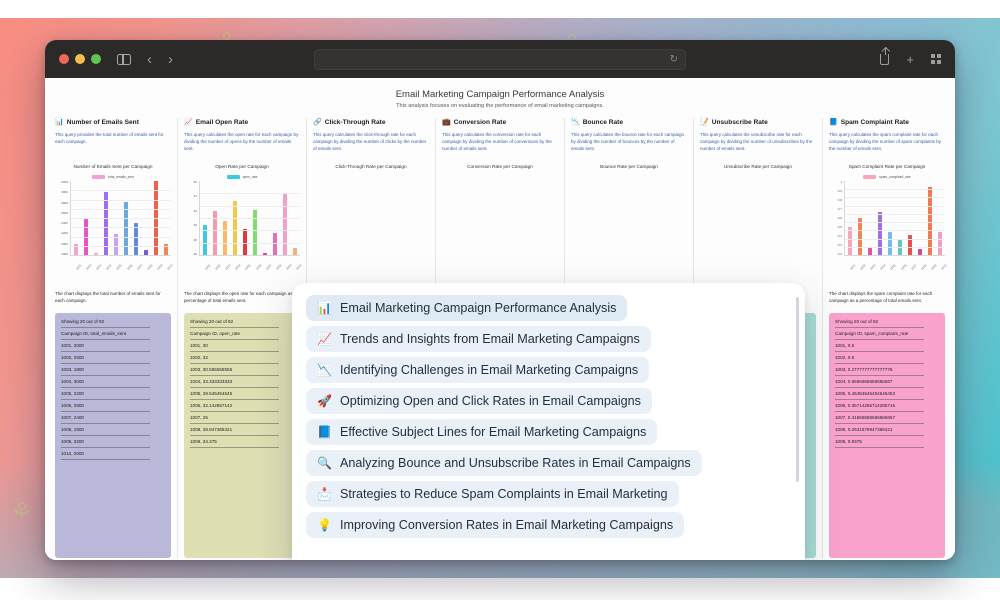 This screenshot has width=1000, height=600. I want to click on column-emoji-icon: 📊, so click(59, 122).